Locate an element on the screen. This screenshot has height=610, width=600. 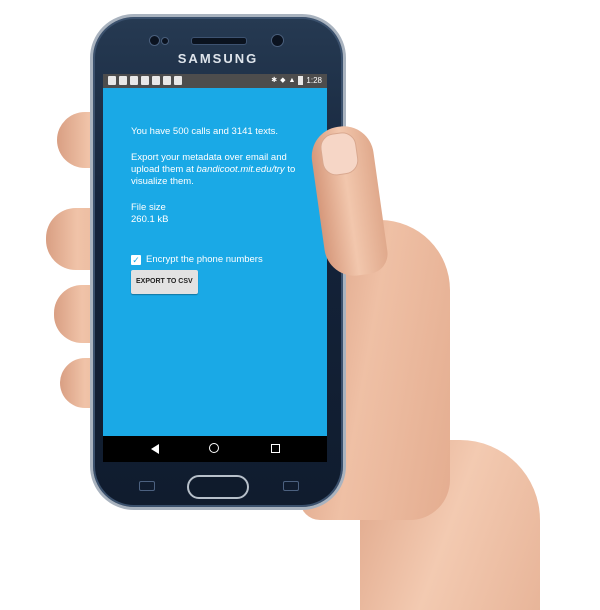
brand-logo: SAMSUNG is located at coordinates (218, 58).